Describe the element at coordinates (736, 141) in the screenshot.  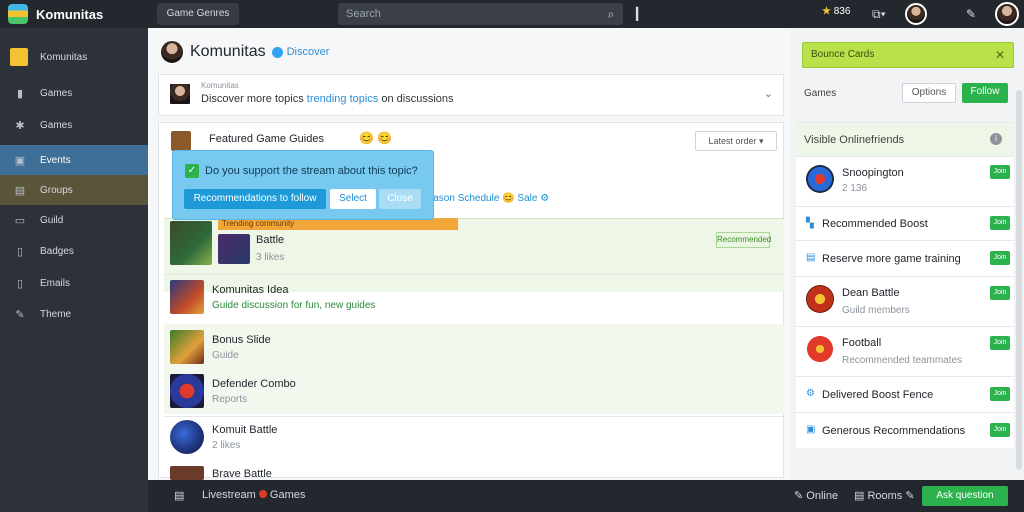
I see `sort-select: Latest order ▾` at that location.